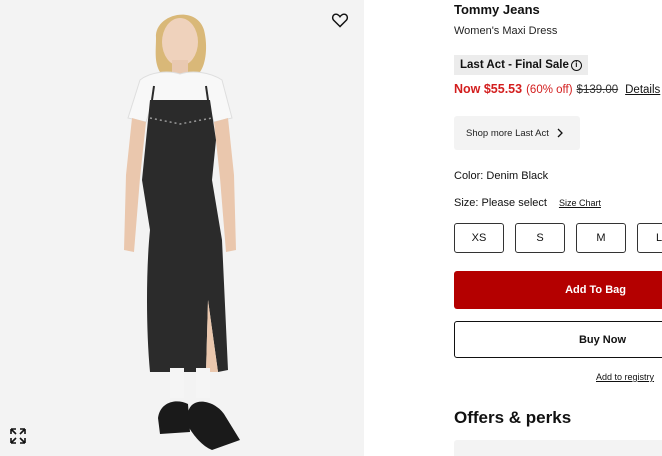  What do you see at coordinates (642, 90) in the screenshot?
I see `price-details-link: Details` at bounding box center [642, 90].